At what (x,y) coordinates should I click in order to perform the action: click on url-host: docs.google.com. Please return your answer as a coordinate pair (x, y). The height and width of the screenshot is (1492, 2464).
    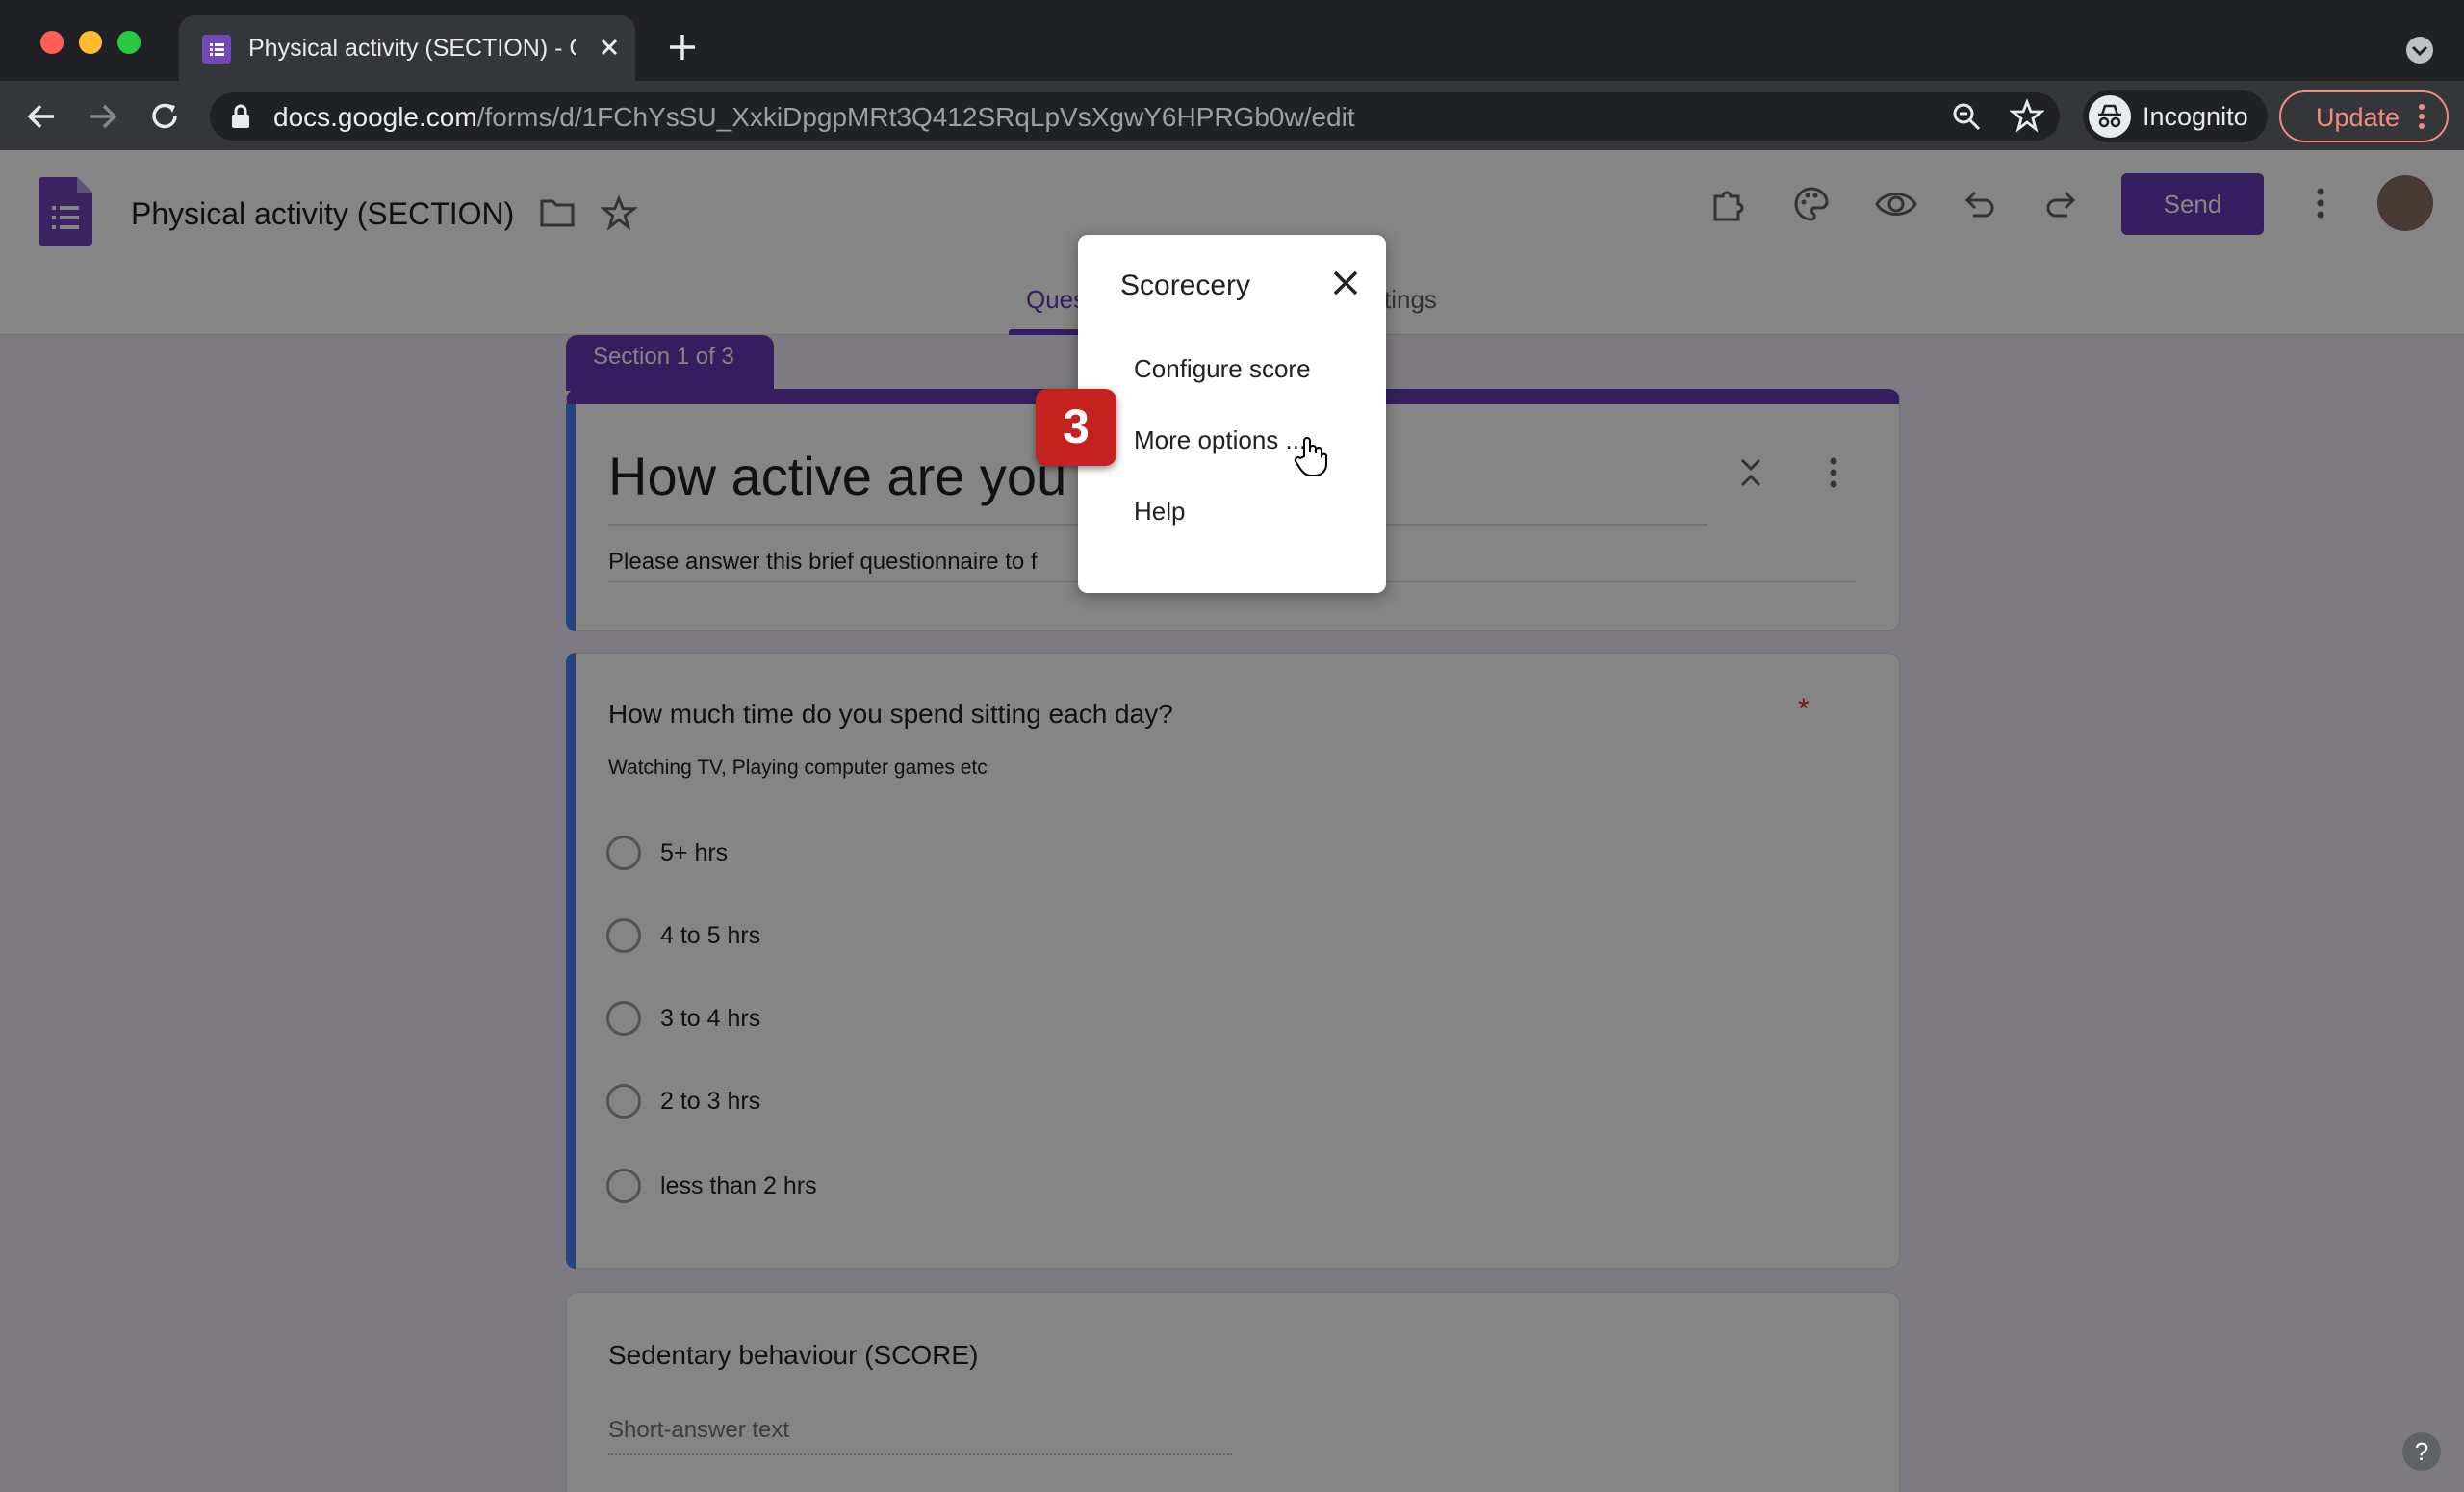
    Looking at the image, I should click on (375, 117).